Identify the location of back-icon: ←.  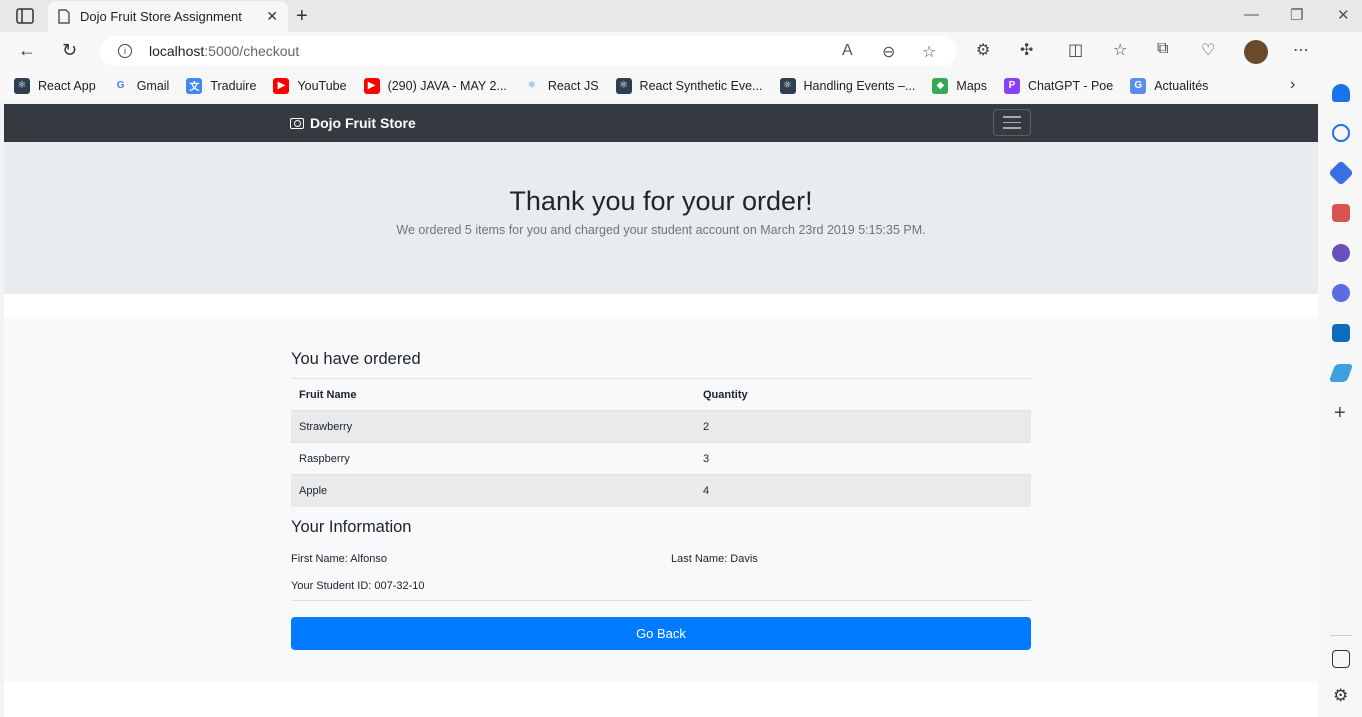
(27, 50).